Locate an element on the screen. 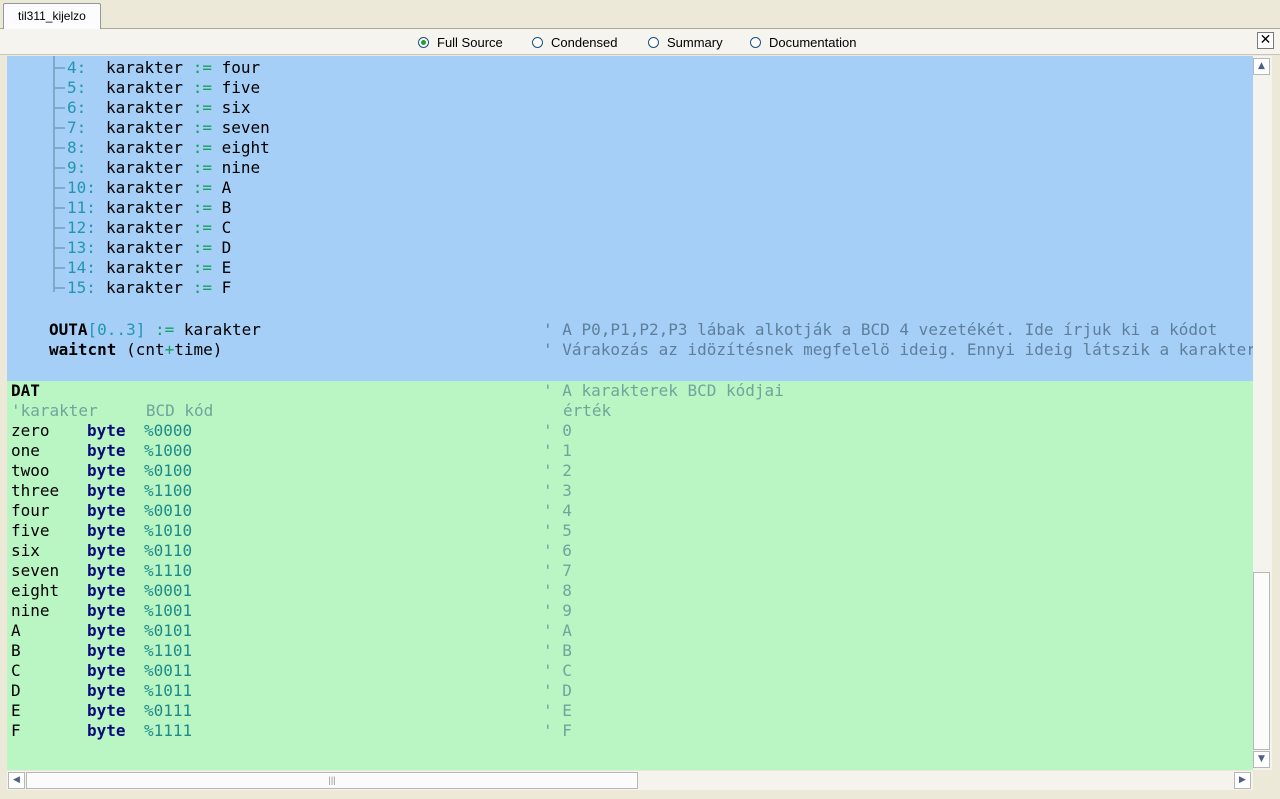 The height and width of the screenshot is (799, 1280). dat-label: C is located at coordinates (16, 670).